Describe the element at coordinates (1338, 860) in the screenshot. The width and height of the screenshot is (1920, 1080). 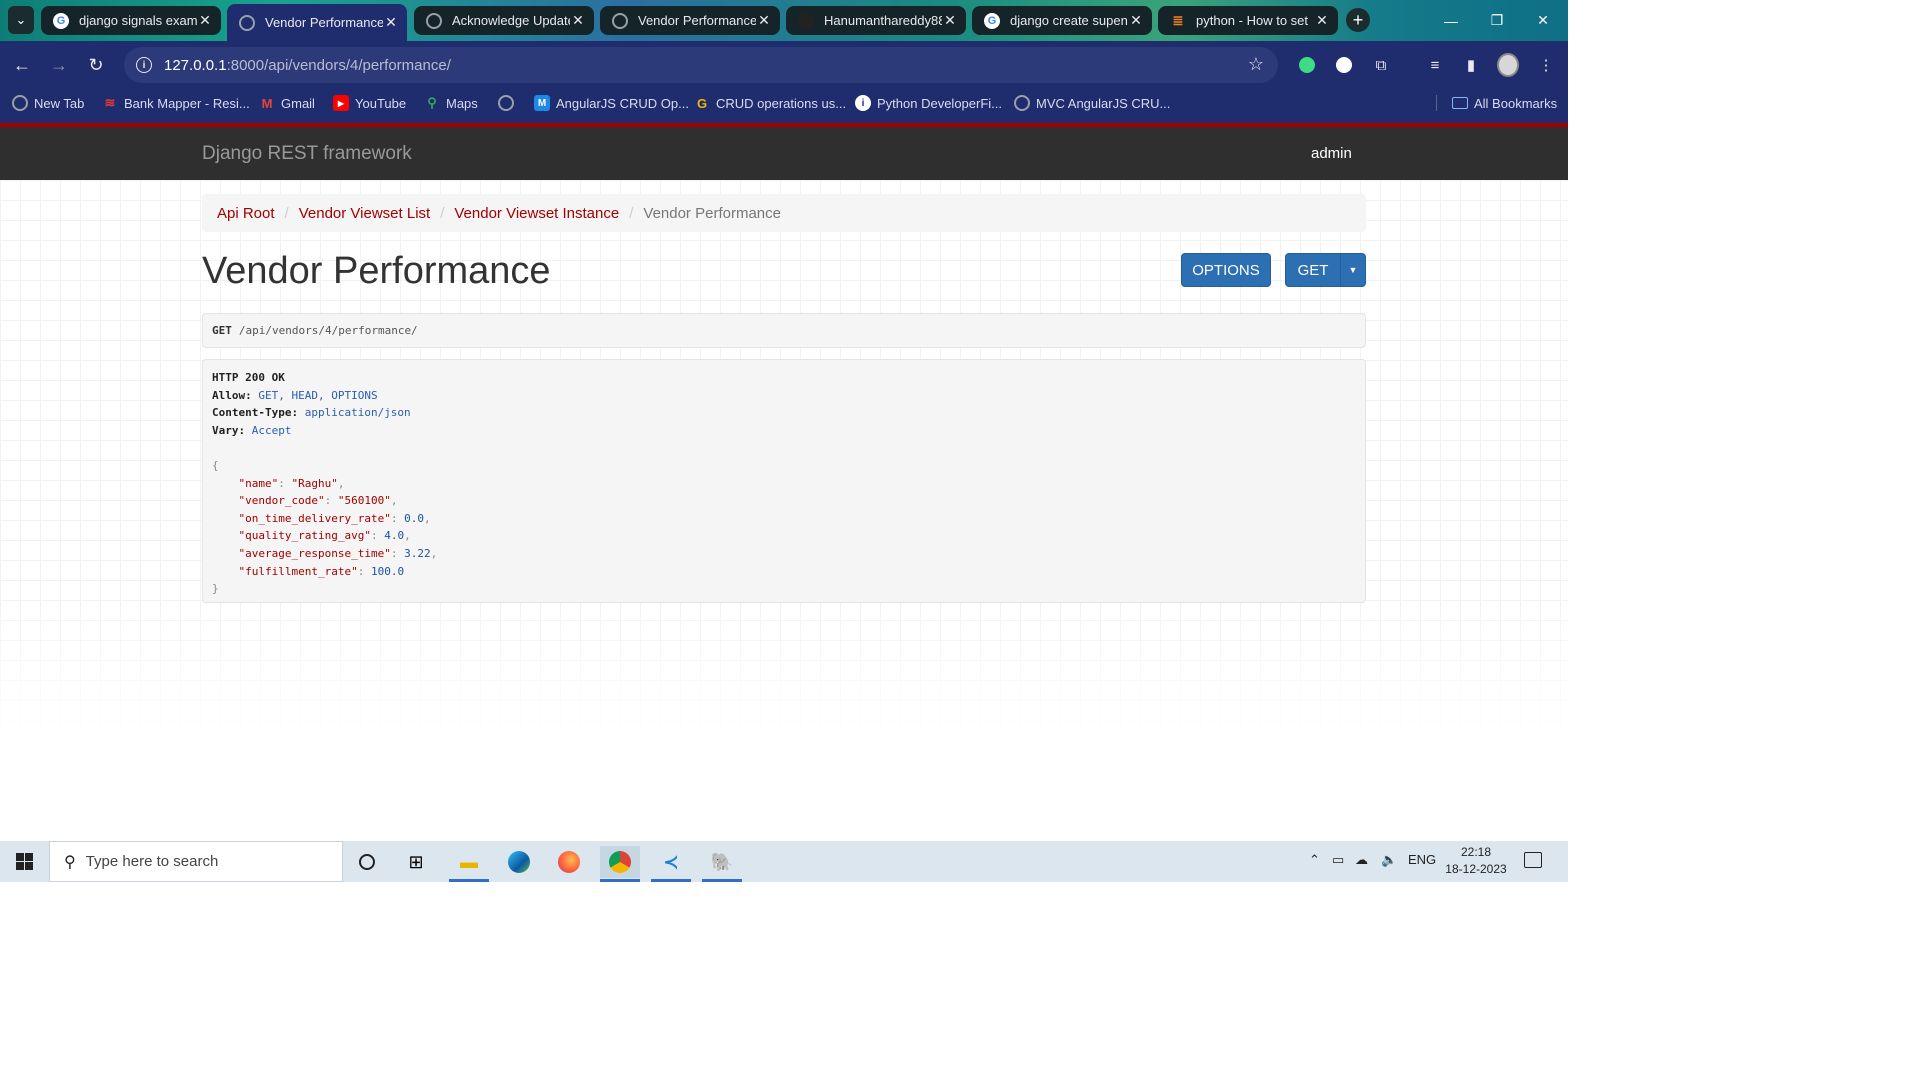
I see `battery-icon: ▭` at that location.